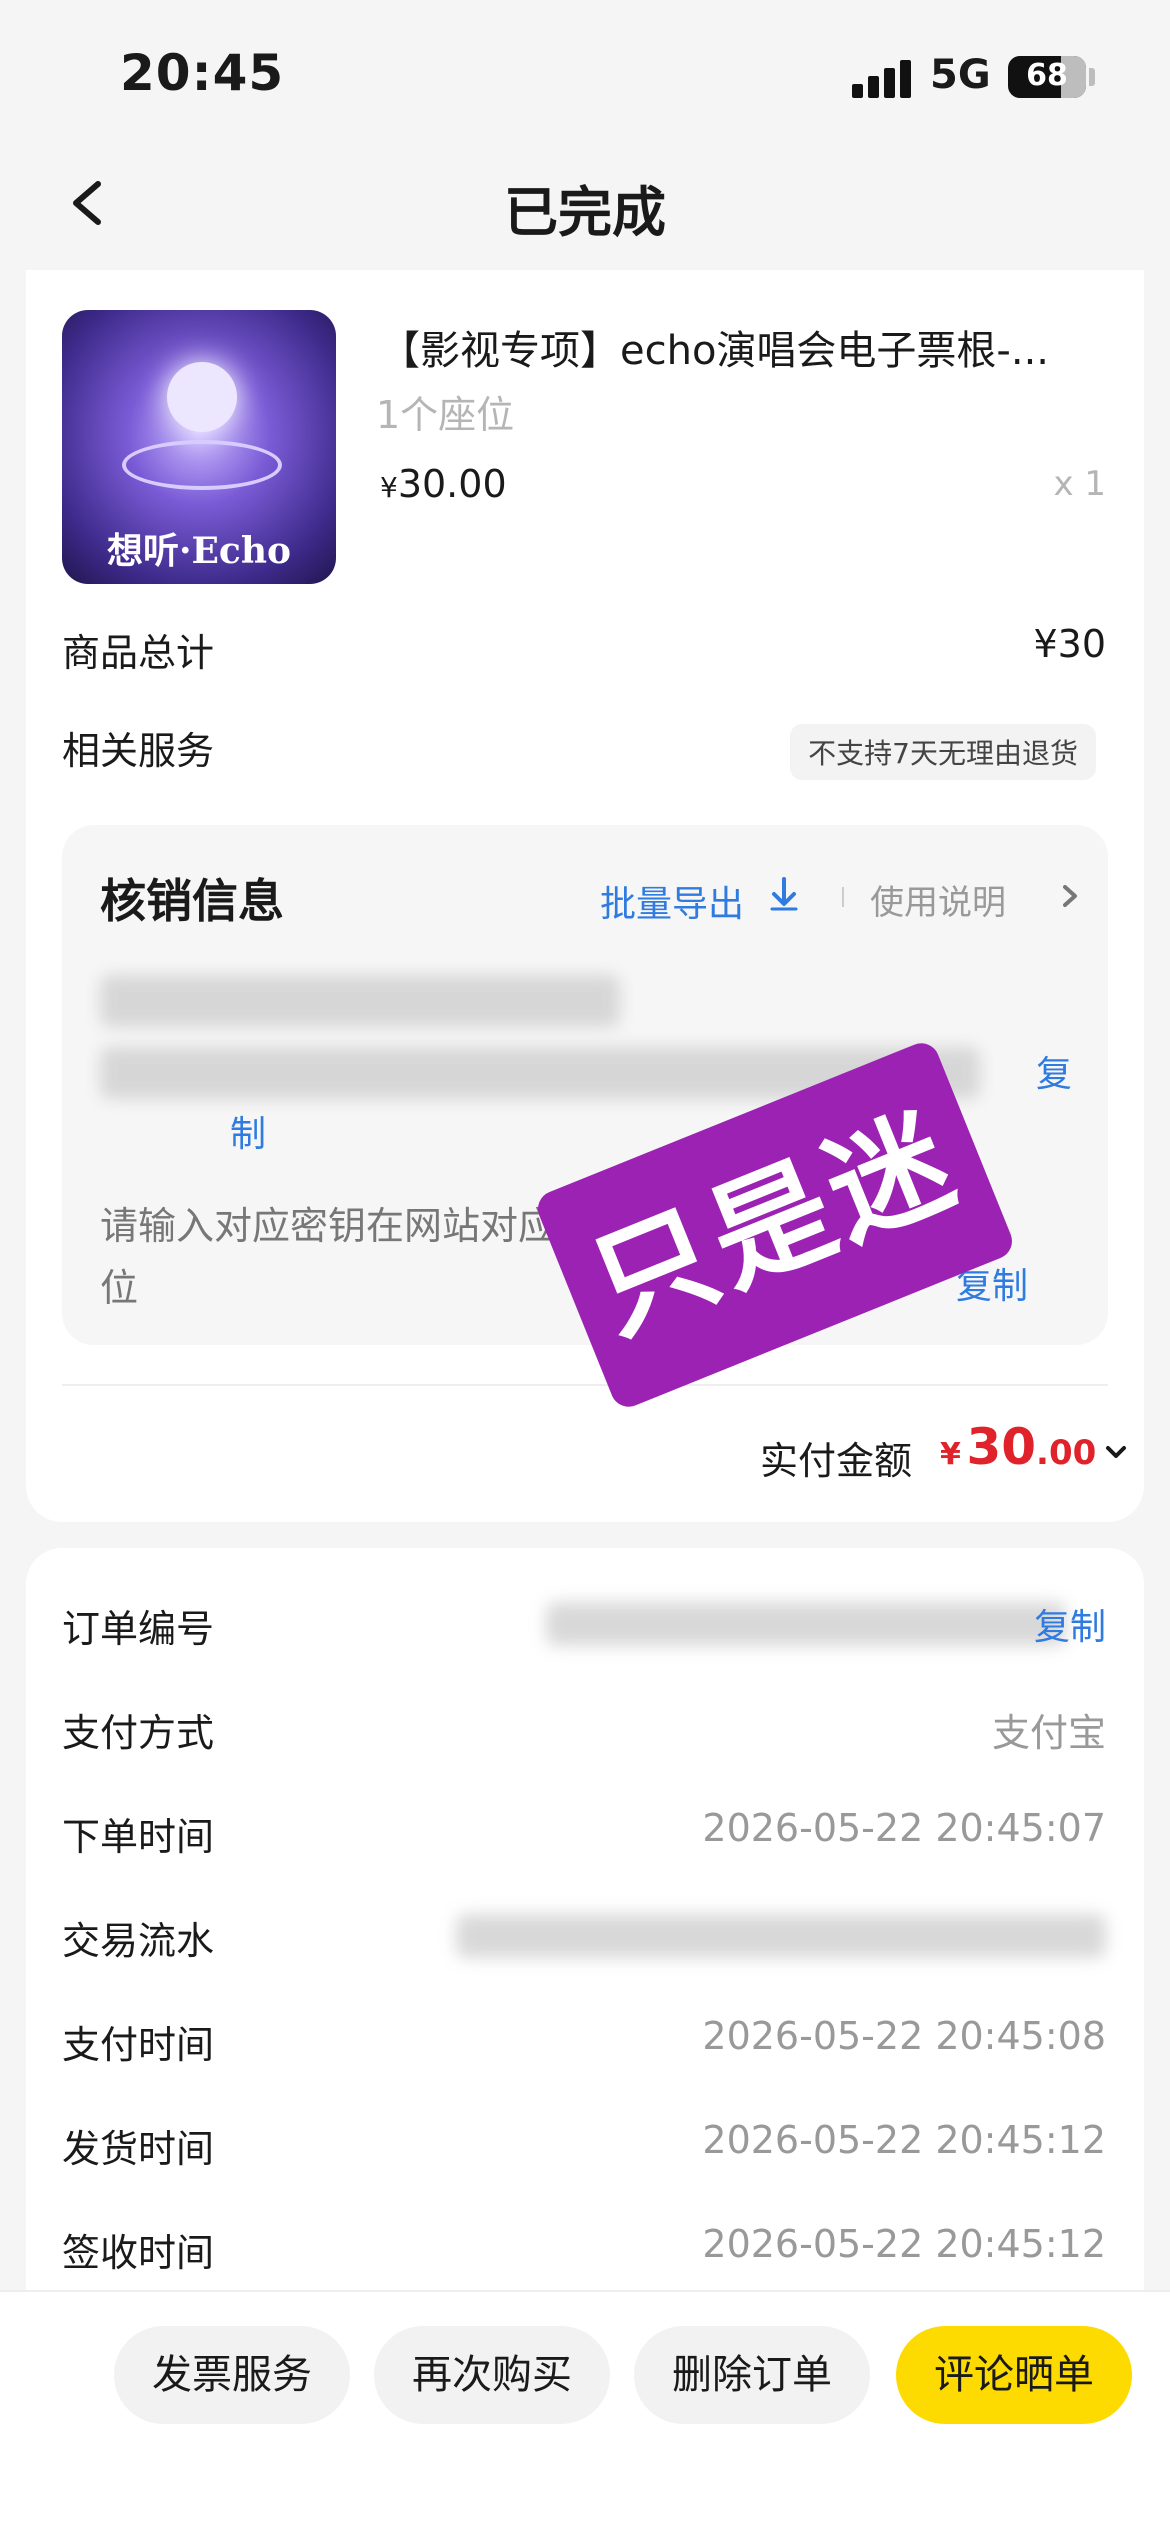 The height and width of the screenshot is (2532, 1170). Describe the element at coordinates (585, 212) in the screenshot. I see `page-title: 已完成` at that location.